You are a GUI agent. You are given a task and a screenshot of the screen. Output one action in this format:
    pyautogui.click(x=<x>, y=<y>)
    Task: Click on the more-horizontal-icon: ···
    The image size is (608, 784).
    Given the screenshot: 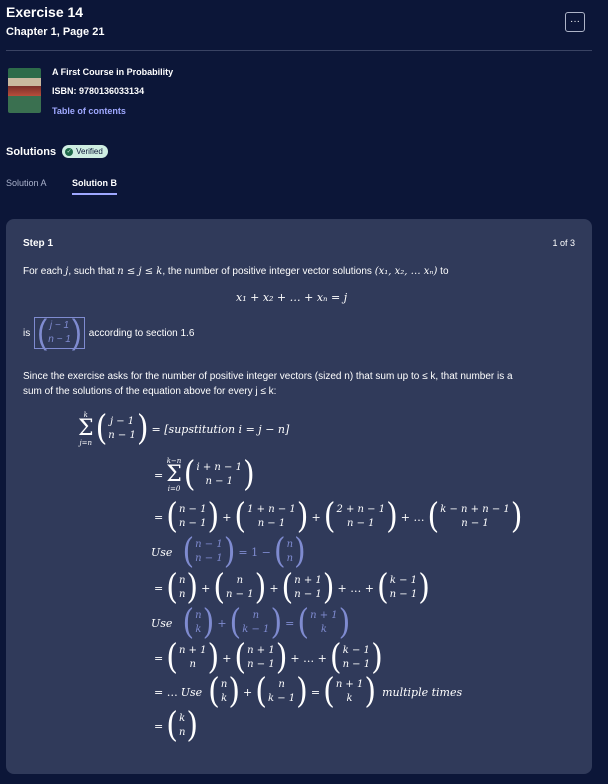 What is the action you would take?
    pyautogui.click(x=575, y=21)
    